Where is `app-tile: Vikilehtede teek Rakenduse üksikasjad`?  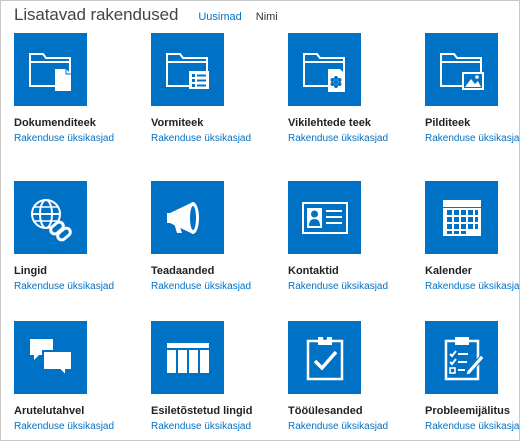
app-tile: Vikilehtede teek Rakenduse üksikasjad is located at coordinates (356, 88).